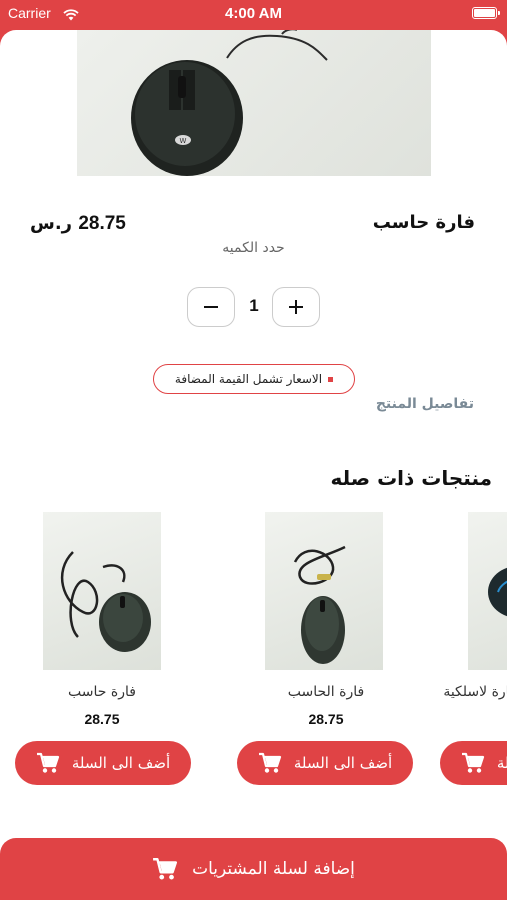 This screenshot has width=507, height=900. I want to click on status-bar: Carrier 4:00 AM, so click(253, 15).